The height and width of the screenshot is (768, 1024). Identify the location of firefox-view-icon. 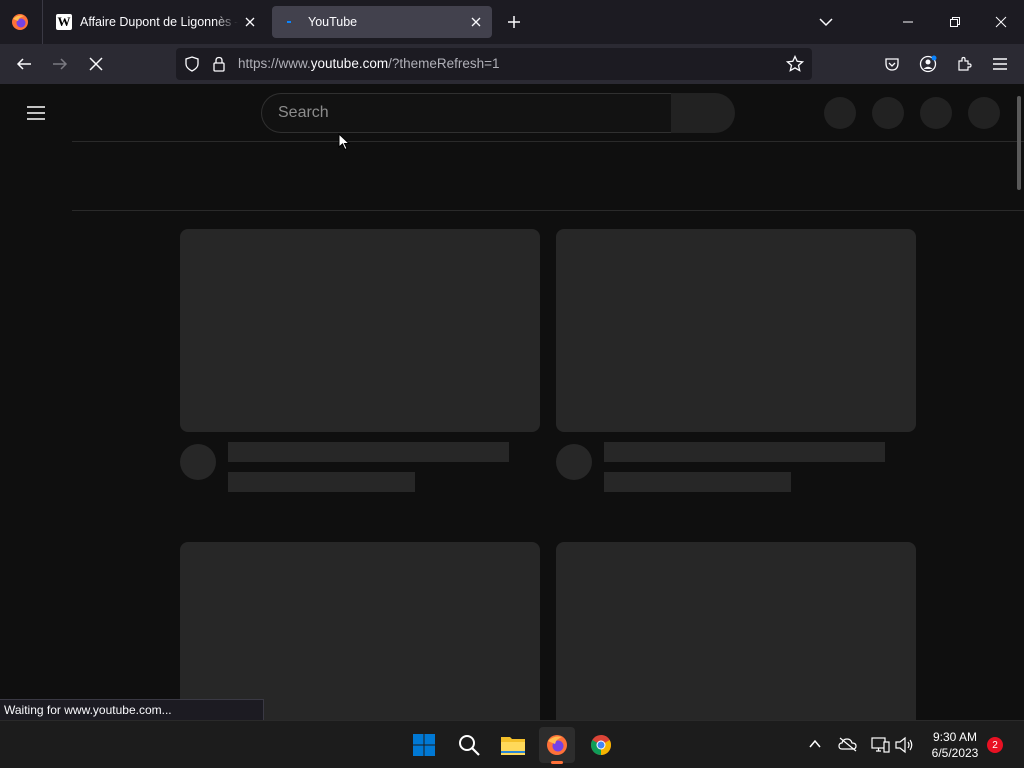
(20, 22).